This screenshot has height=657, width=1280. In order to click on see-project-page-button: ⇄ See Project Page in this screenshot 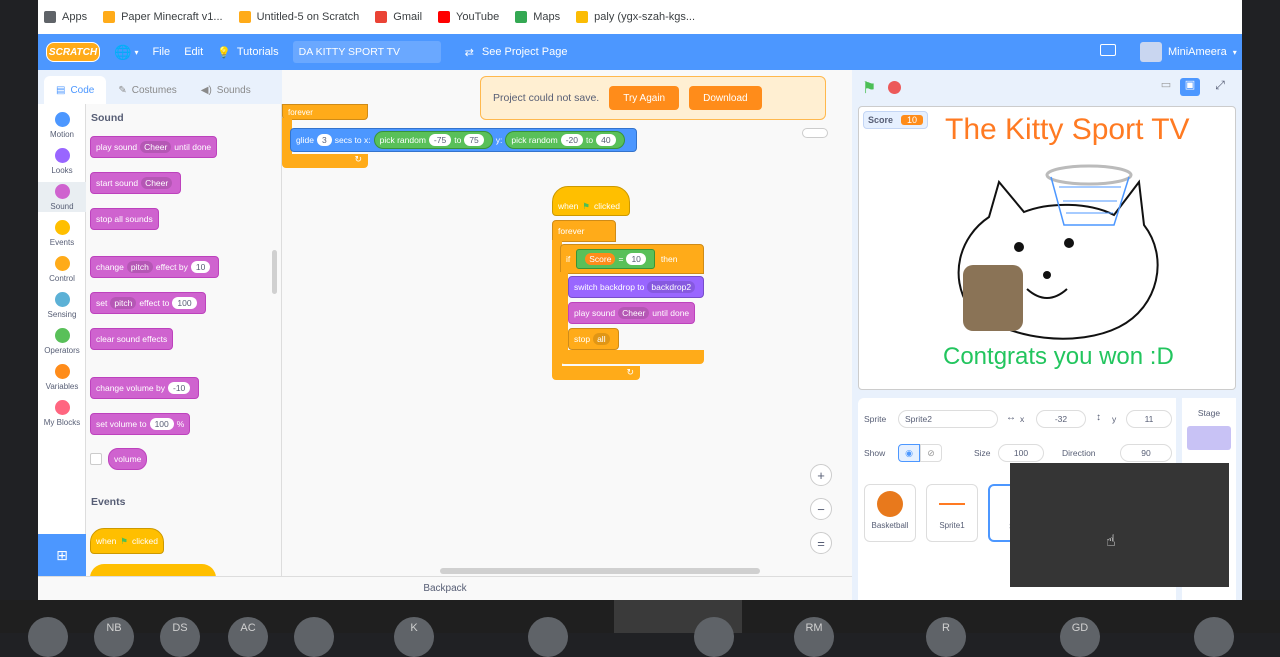, I will do `click(516, 52)`.